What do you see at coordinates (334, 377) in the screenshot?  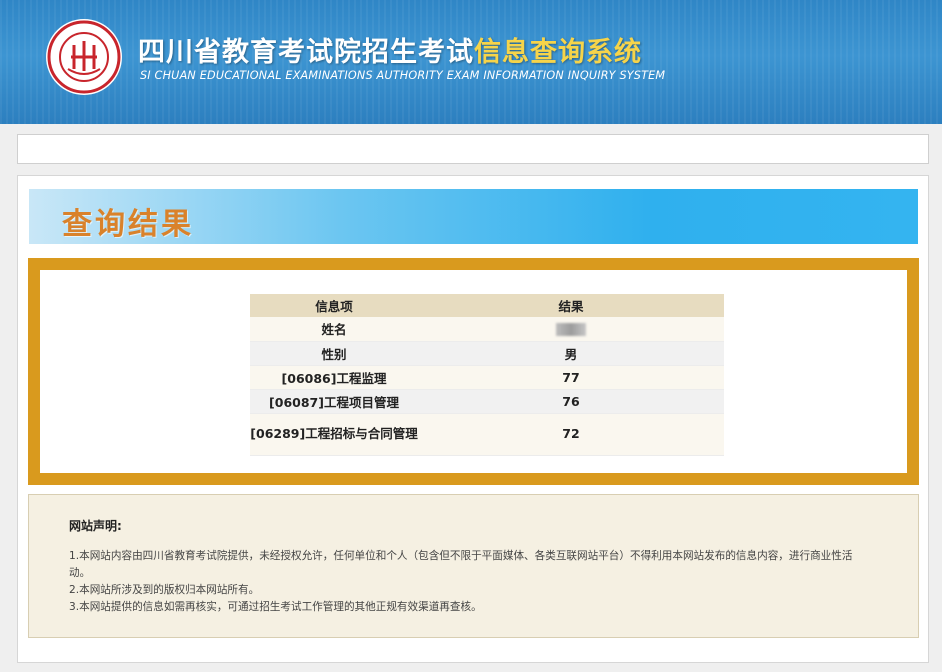 I see `row-label-course-06086: [06086]工程监理` at bounding box center [334, 377].